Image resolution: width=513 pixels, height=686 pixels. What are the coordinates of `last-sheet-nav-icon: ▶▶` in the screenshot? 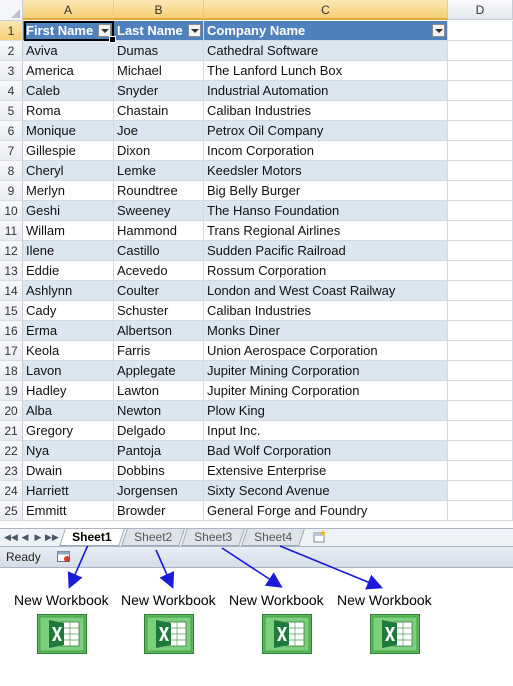 It's located at (52, 537).